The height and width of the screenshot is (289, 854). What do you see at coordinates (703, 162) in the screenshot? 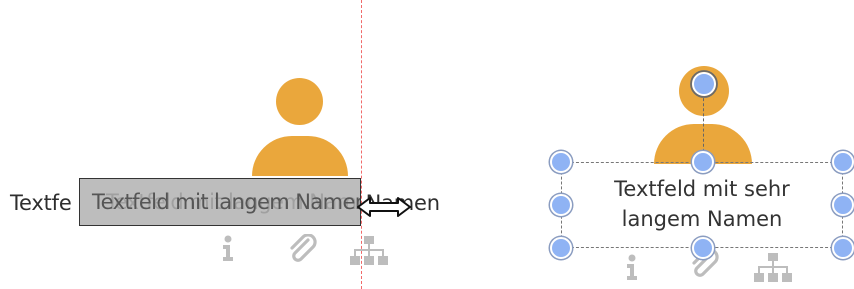
I see `resize-handle-top-center` at bounding box center [703, 162].